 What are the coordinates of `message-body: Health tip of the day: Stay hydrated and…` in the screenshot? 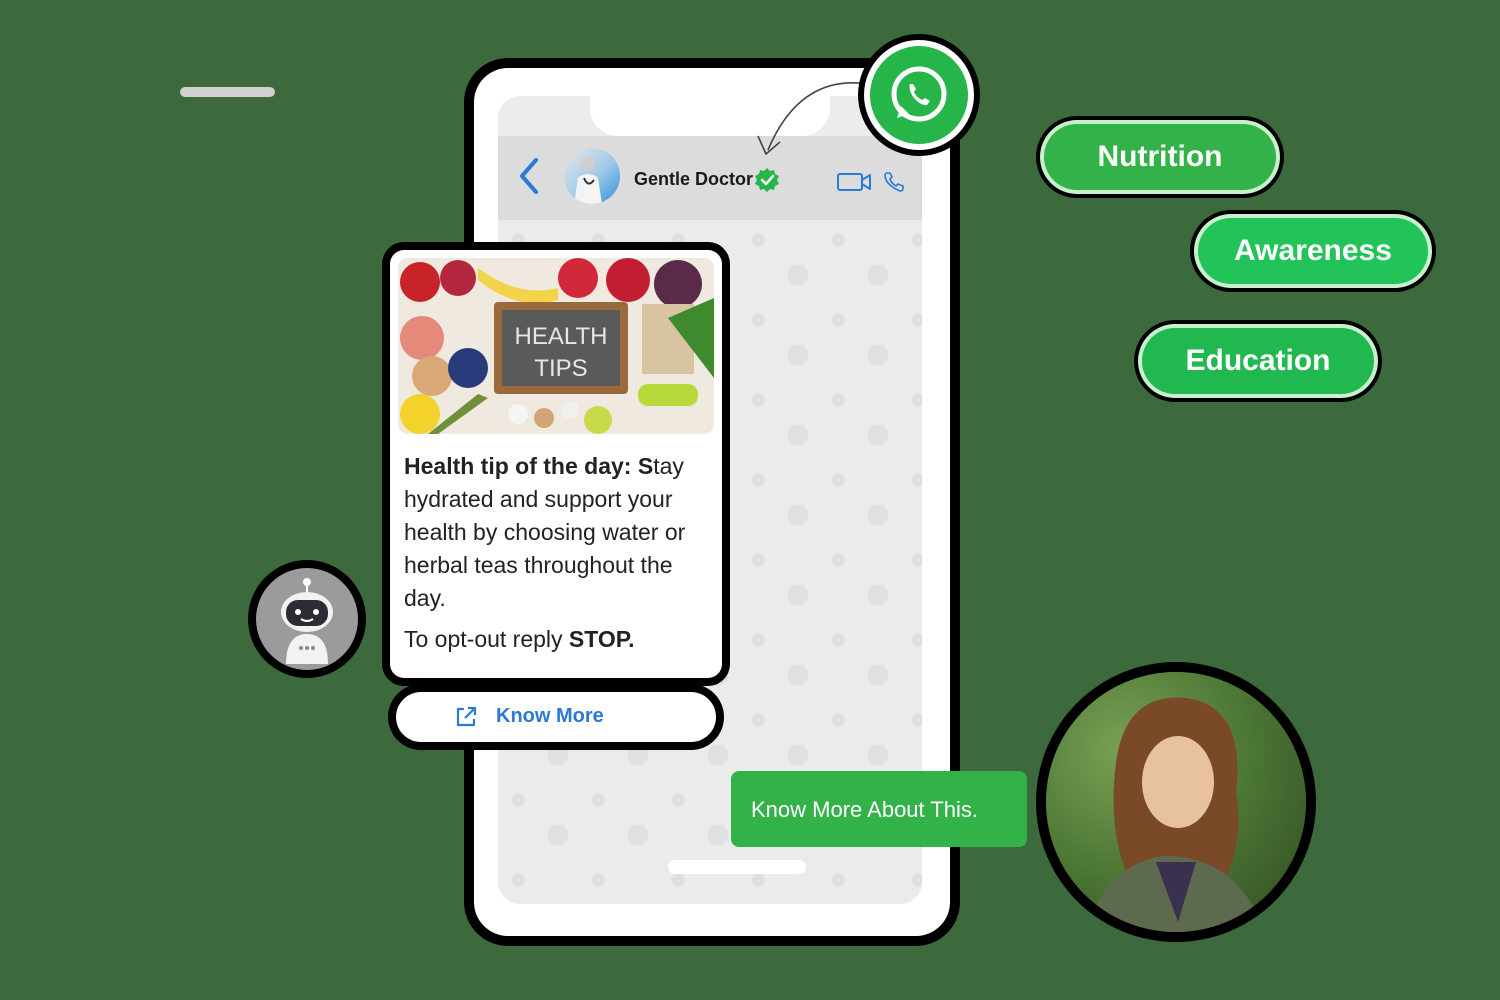 It's located at (559, 532).